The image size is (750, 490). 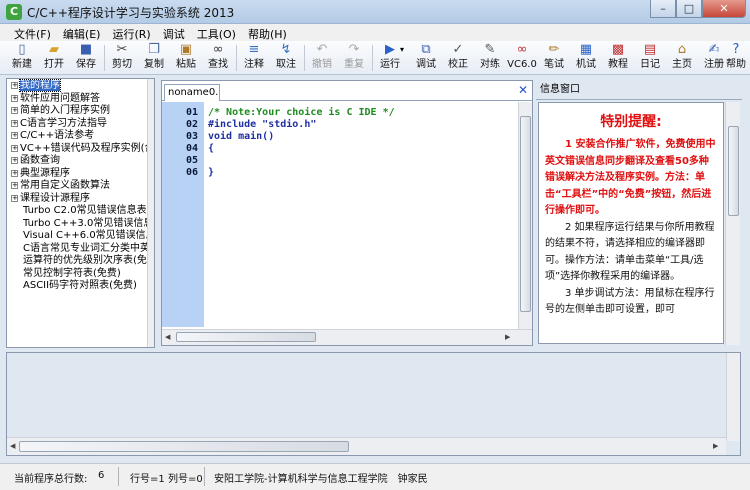 I want to click on comment-icon: ≡, so click(x=254, y=49).